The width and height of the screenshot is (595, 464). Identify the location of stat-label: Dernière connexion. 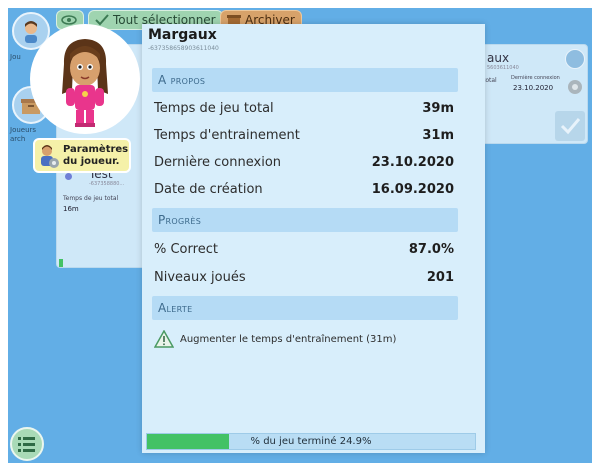
(218, 162).